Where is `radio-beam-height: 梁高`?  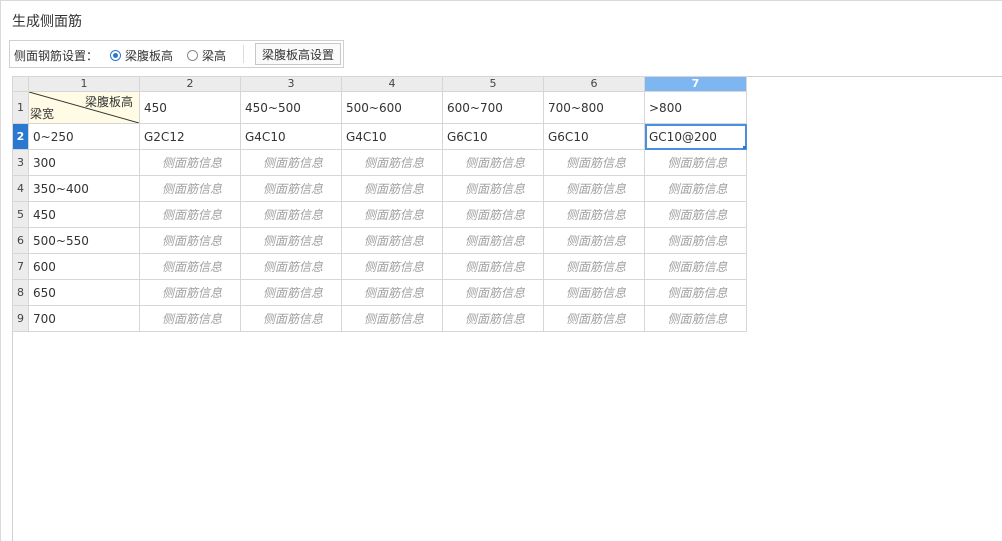 radio-beam-height: 梁高 is located at coordinates (206, 55).